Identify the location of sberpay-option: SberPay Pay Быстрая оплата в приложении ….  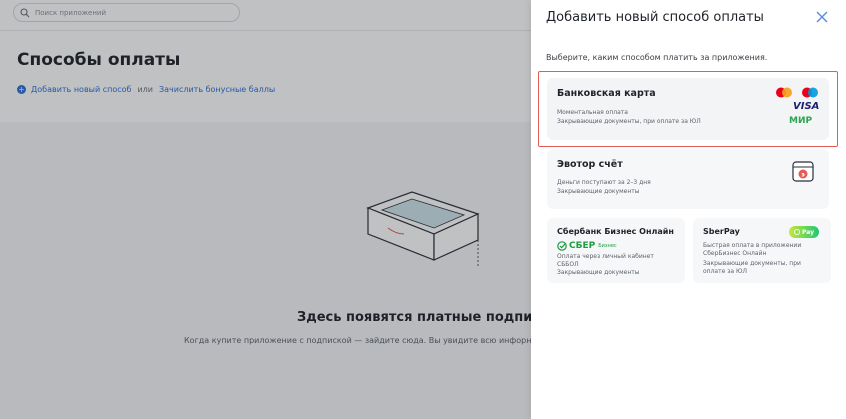
(762, 250).